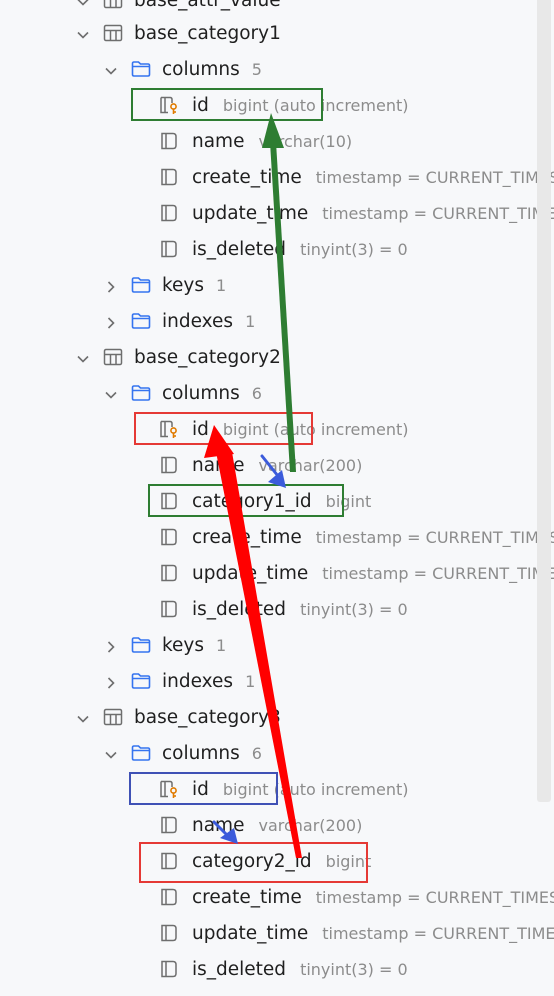 This screenshot has width=554, height=996. I want to click on folder-count: 5, so click(256, 69).